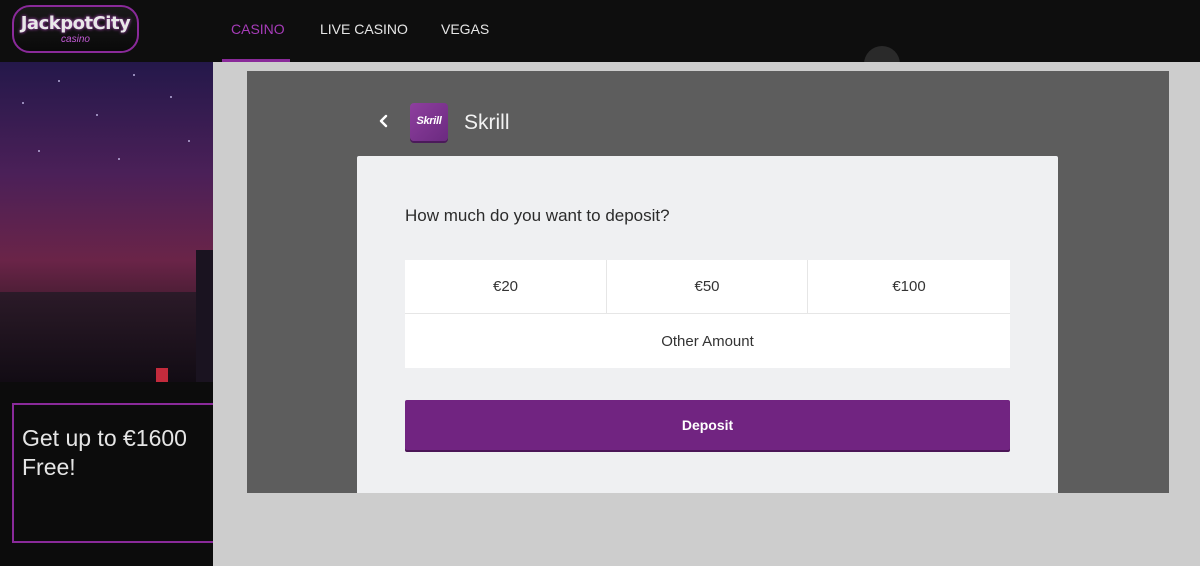 This screenshot has height=566, width=1200. I want to click on payment-method-title: Skrill, so click(487, 122).